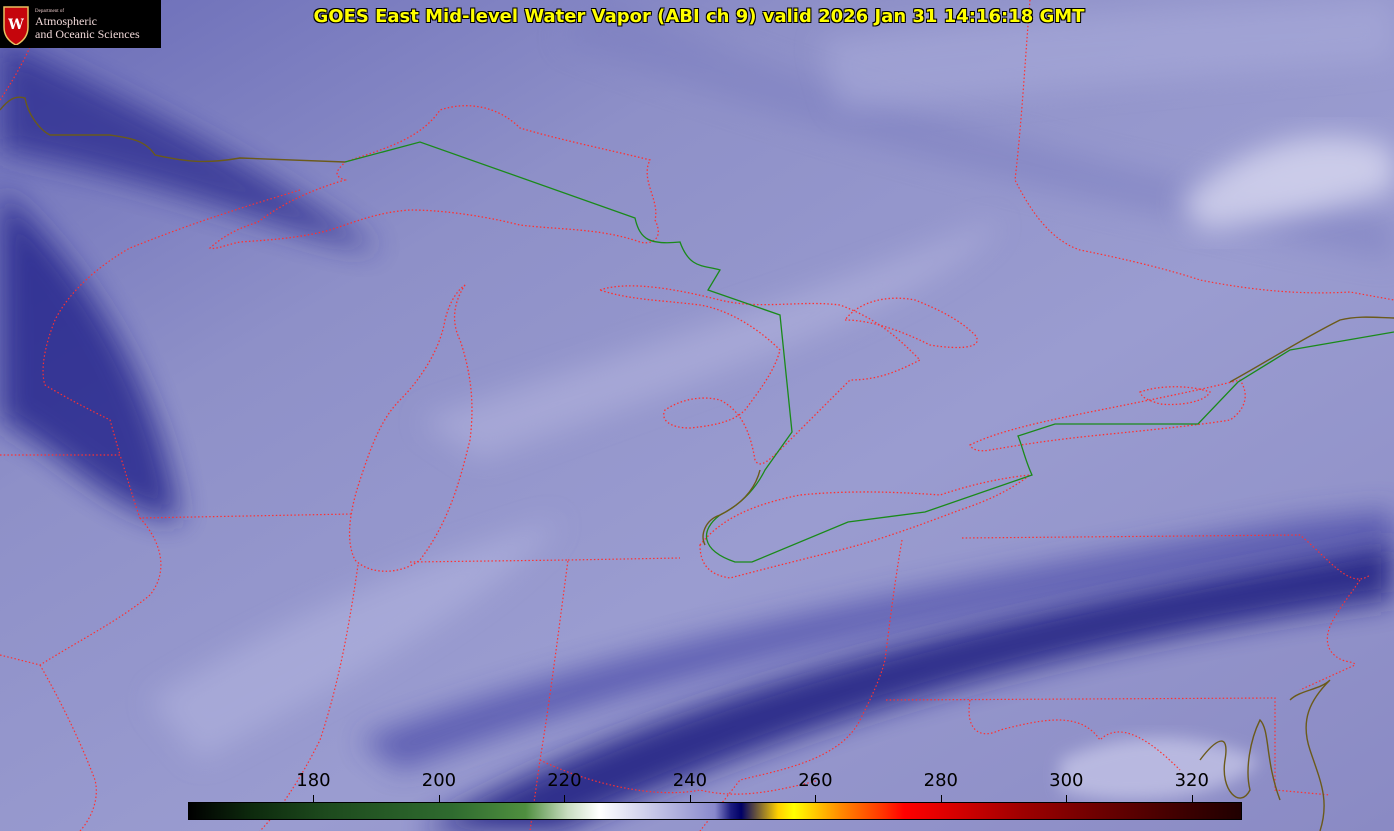  Describe the element at coordinates (815, 780) in the screenshot. I see `colorbar-tick-label-260: 260` at that location.